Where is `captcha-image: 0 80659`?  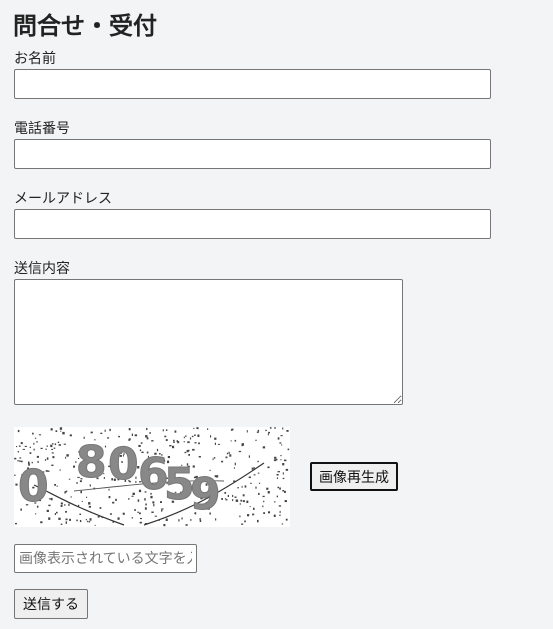 captcha-image: 0 80659 is located at coordinates (152, 477).